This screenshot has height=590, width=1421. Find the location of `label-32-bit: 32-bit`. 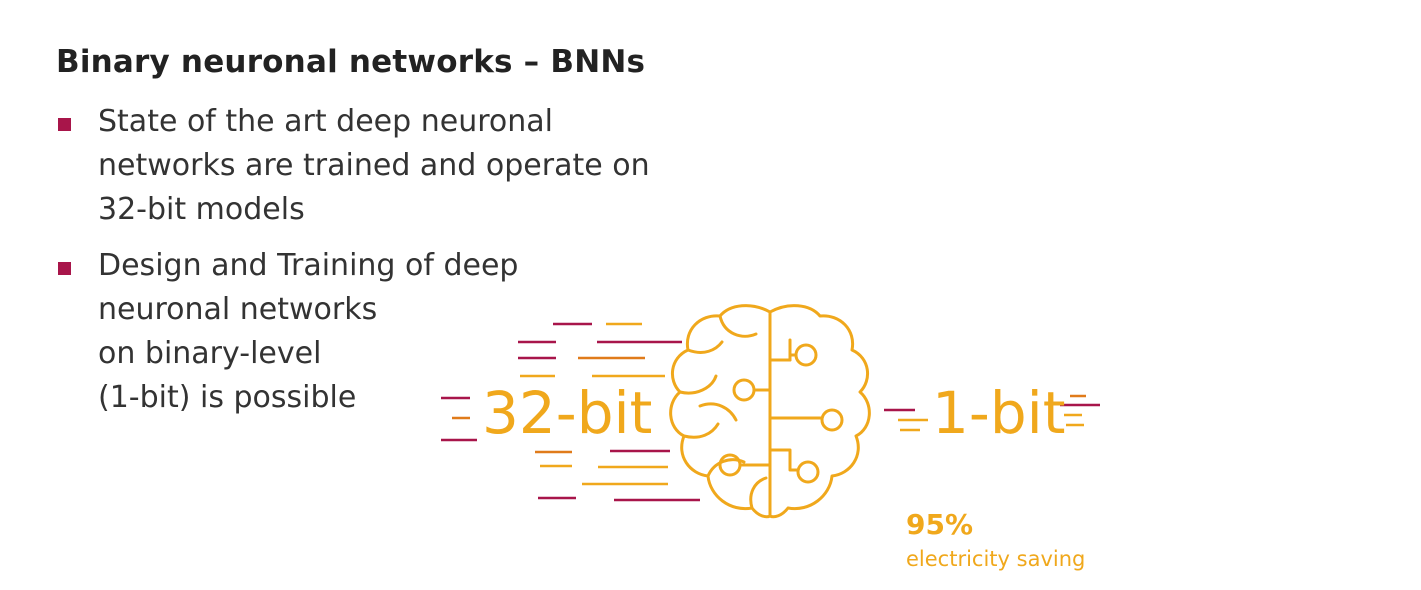

label-32-bit: 32-bit is located at coordinates (567, 413).